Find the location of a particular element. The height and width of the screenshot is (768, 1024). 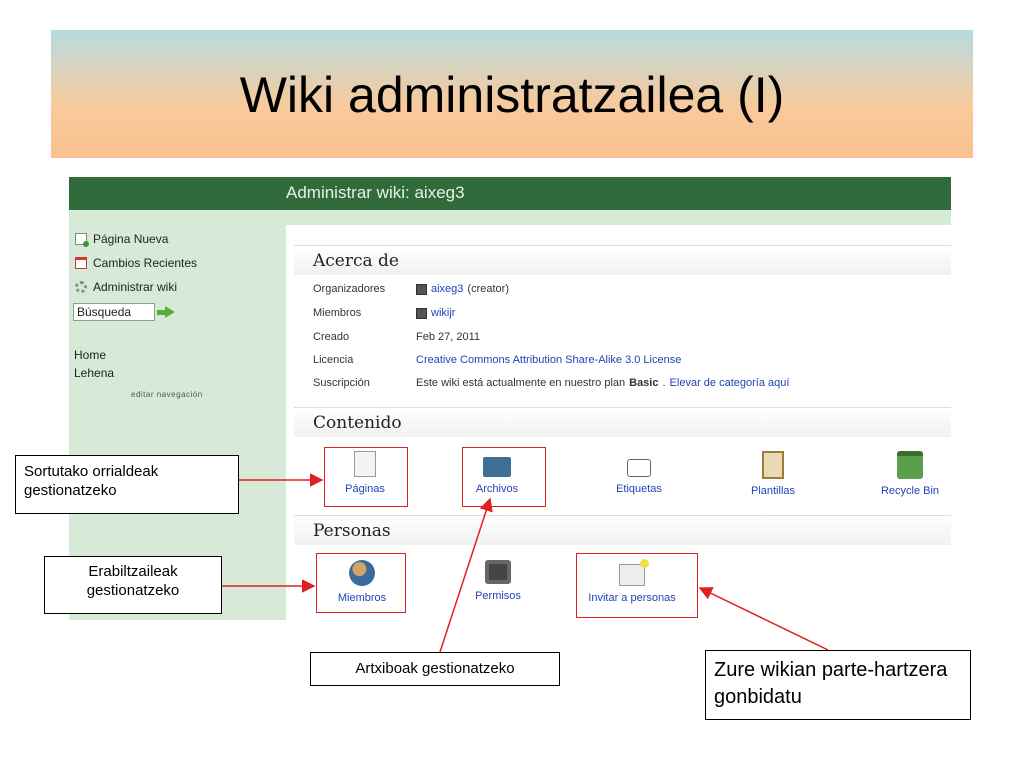

callout-pages: Sortutako orrialdeak gestionatzeko is located at coordinates (127, 484).